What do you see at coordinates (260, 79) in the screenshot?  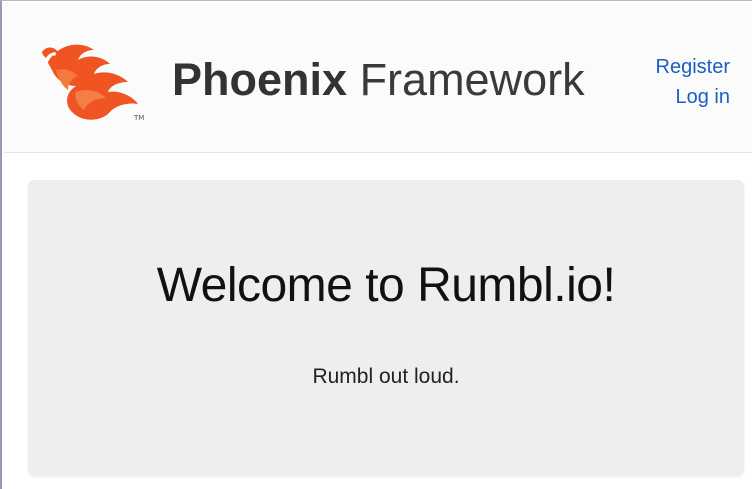 I see `brand-name-bold: Phoenix` at bounding box center [260, 79].